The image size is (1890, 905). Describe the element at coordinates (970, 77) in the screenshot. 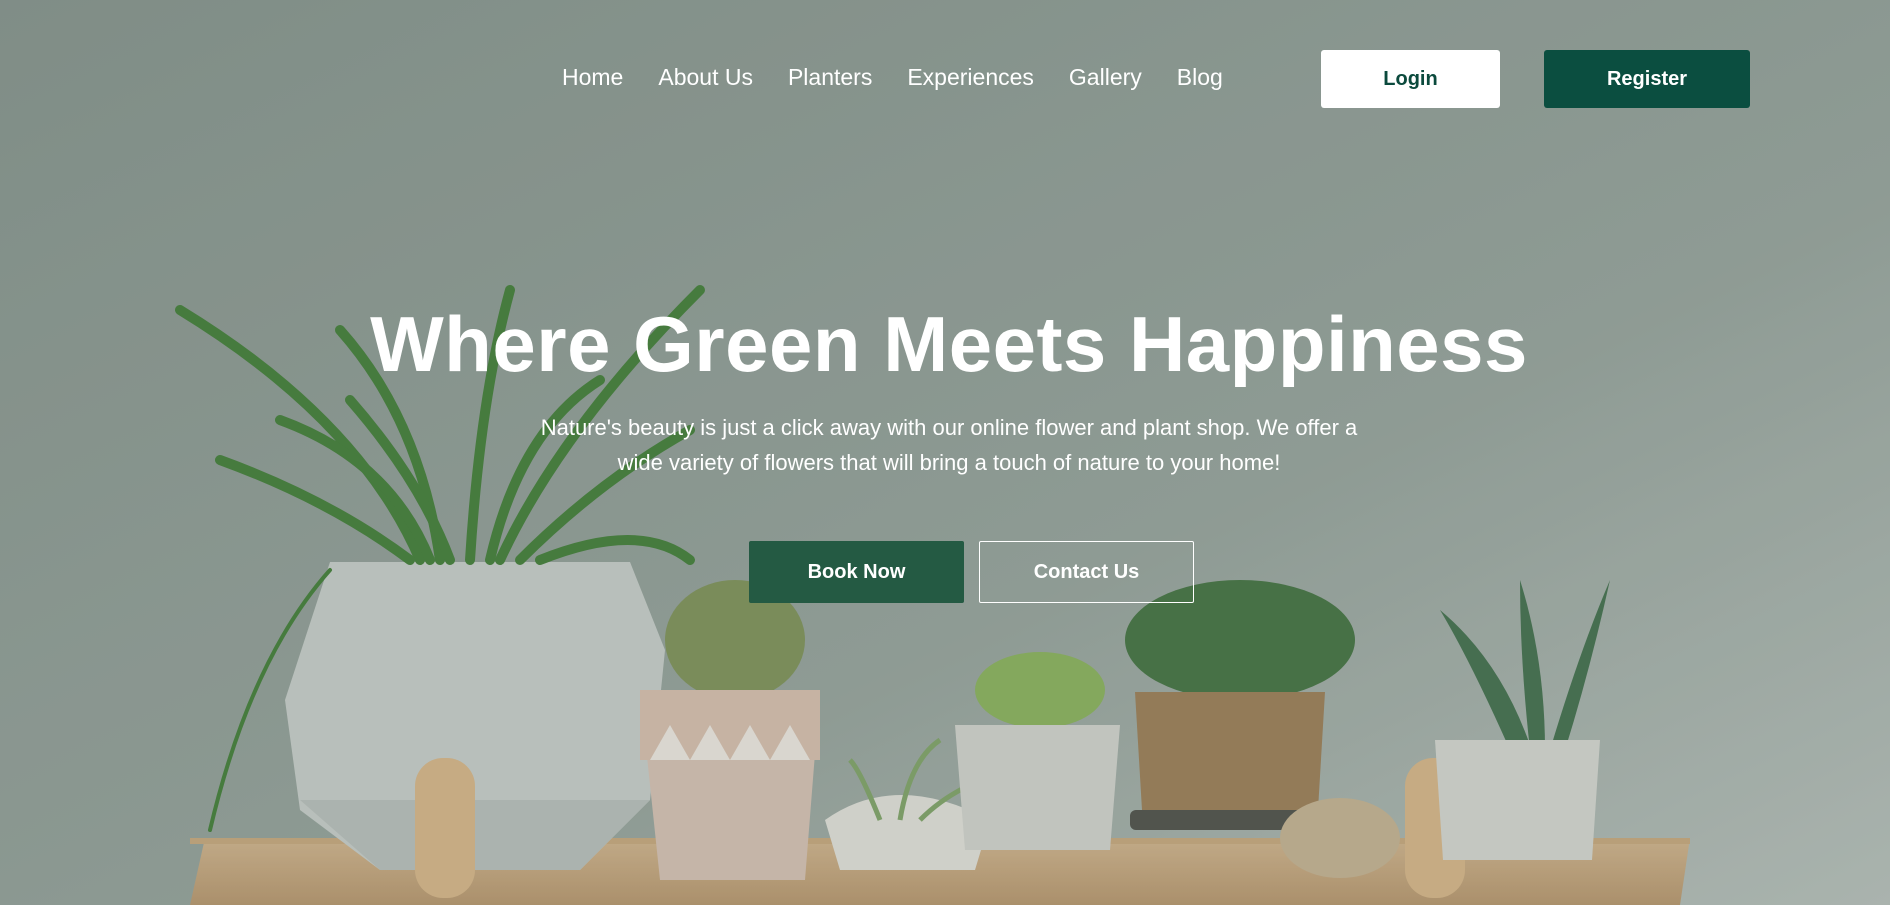

I see `nav-item-experiences: Experiences` at that location.